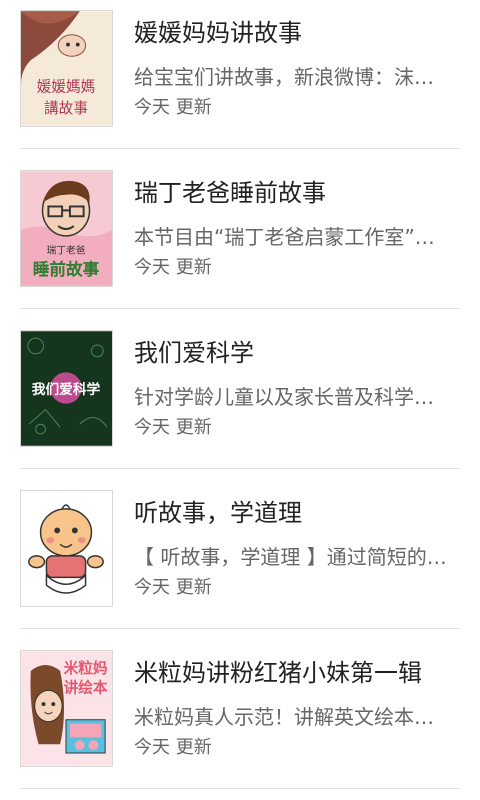  Describe the element at coordinates (291, 77) in the screenshot. I see `item-description: 给宝宝们讲故事，新浪微博：沫萌宝宝` at that location.